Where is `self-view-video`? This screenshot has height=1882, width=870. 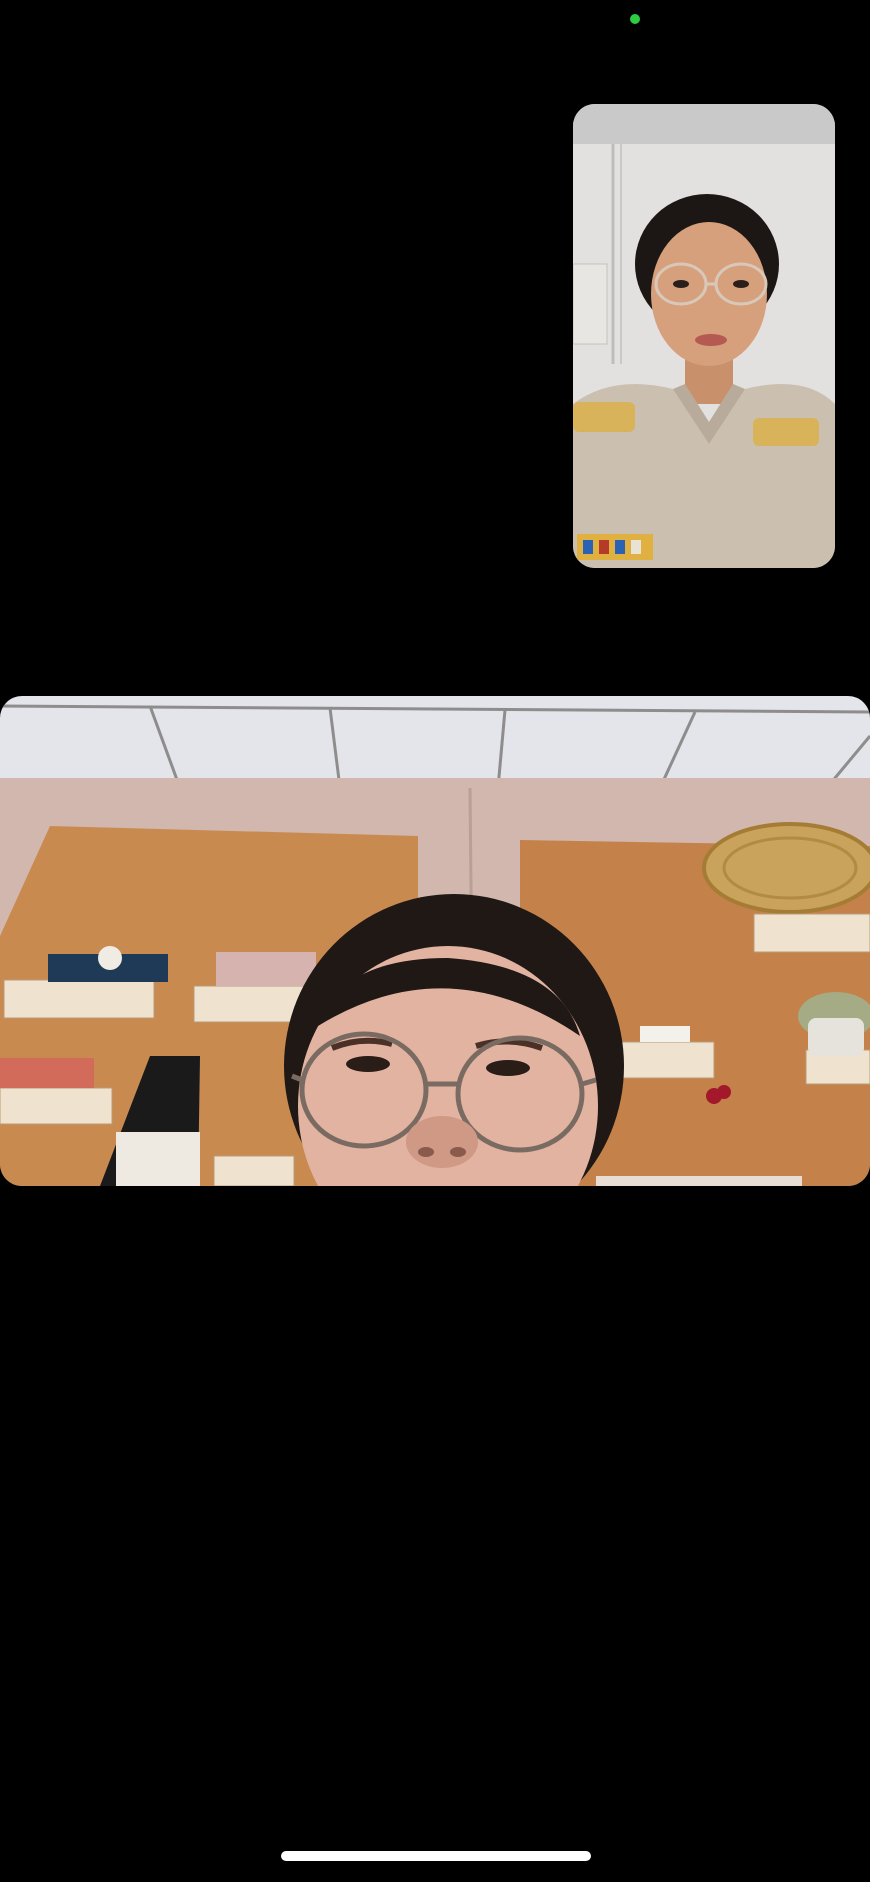 self-view-video is located at coordinates (704, 336).